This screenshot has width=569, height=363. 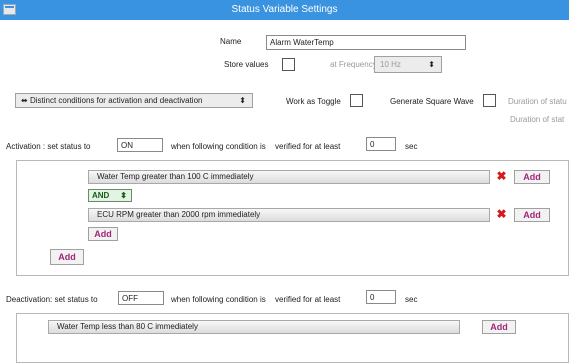 What do you see at coordinates (489, 100) in the screenshot?
I see `generate-square-wave-checkbox` at bounding box center [489, 100].